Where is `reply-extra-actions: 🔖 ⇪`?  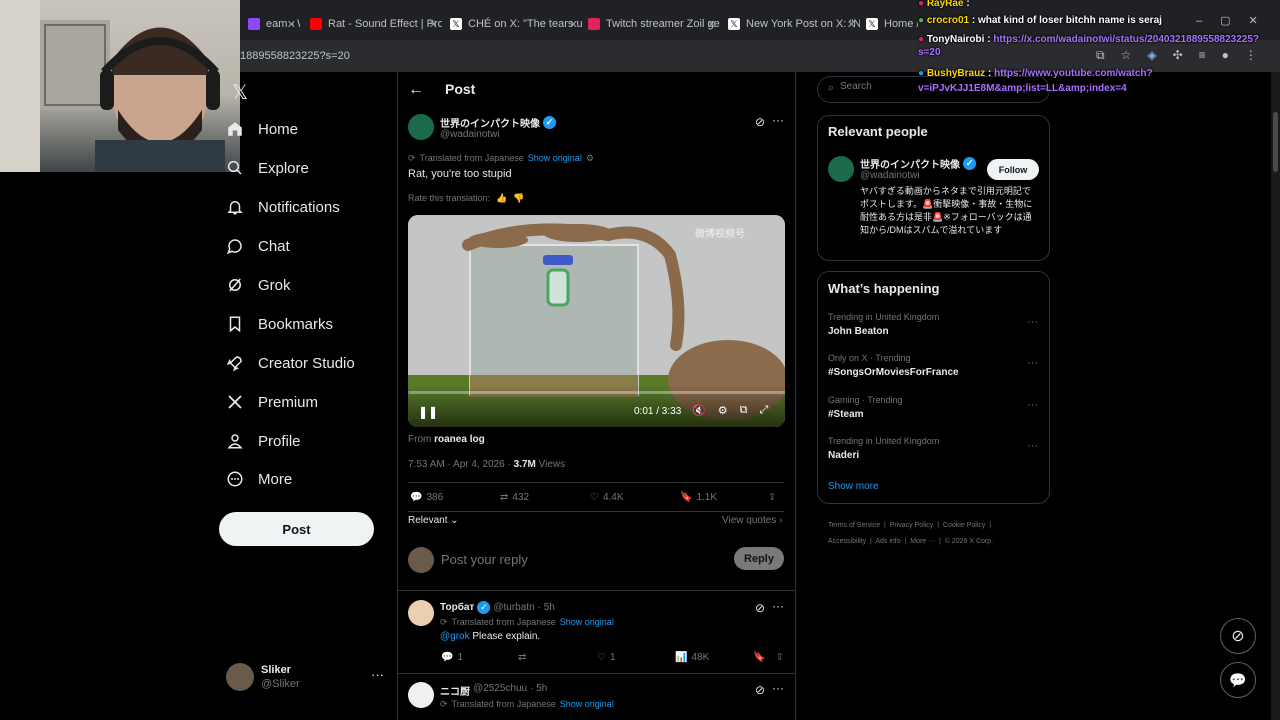 reply-extra-actions: 🔖 ⇪ is located at coordinates (768, 657).